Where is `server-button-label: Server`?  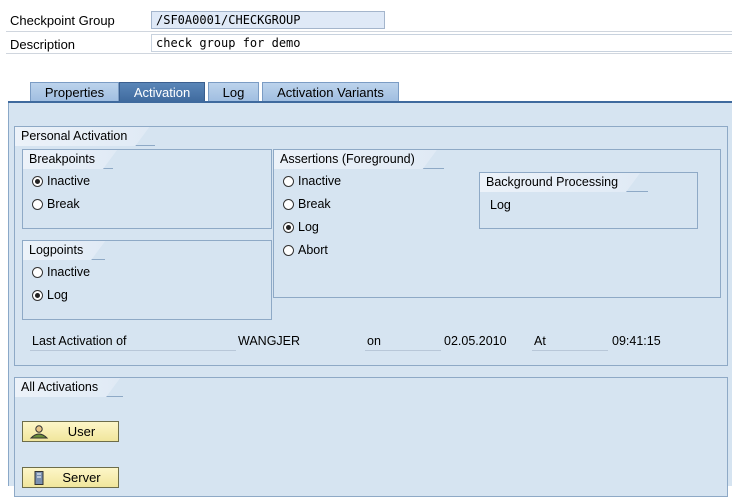 server-button-label: Server is located at coordinates (81, 477).